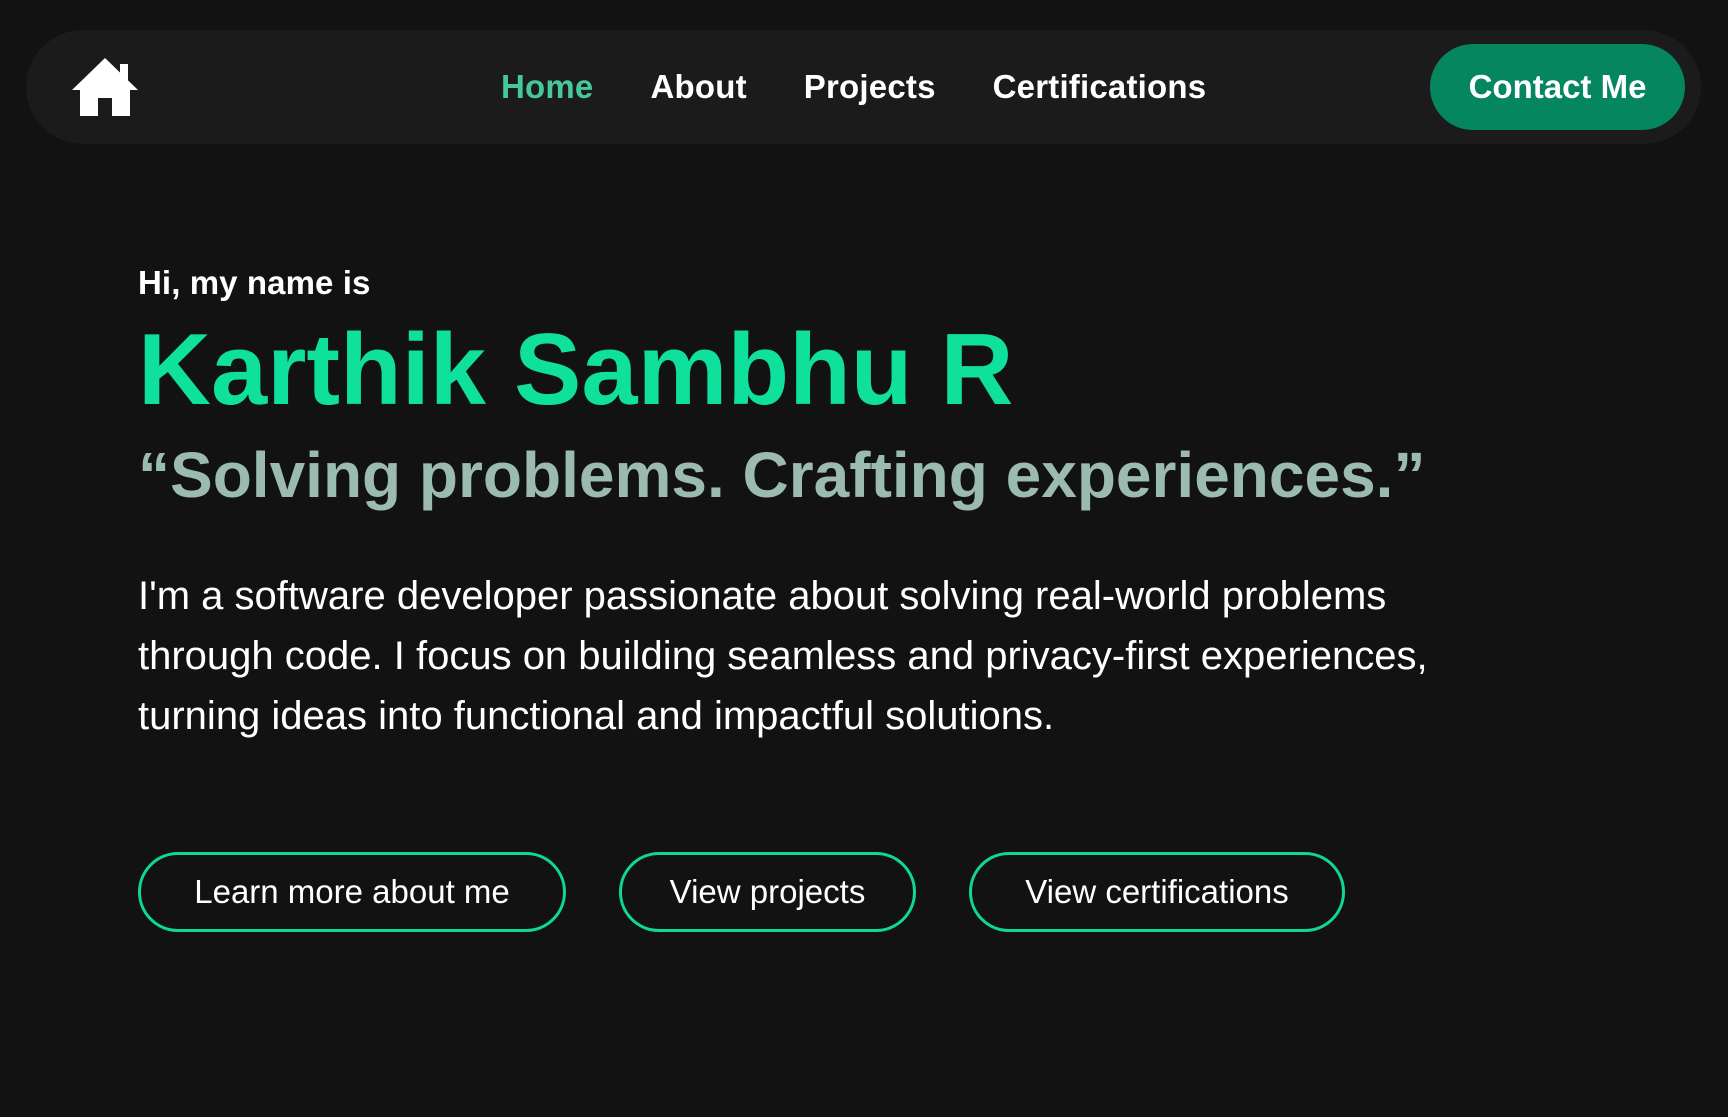 The height and width of the screenshot is (1117, 1728). I want to click on learn-more-about-me-button: Learn more about me, so click(352, 892).